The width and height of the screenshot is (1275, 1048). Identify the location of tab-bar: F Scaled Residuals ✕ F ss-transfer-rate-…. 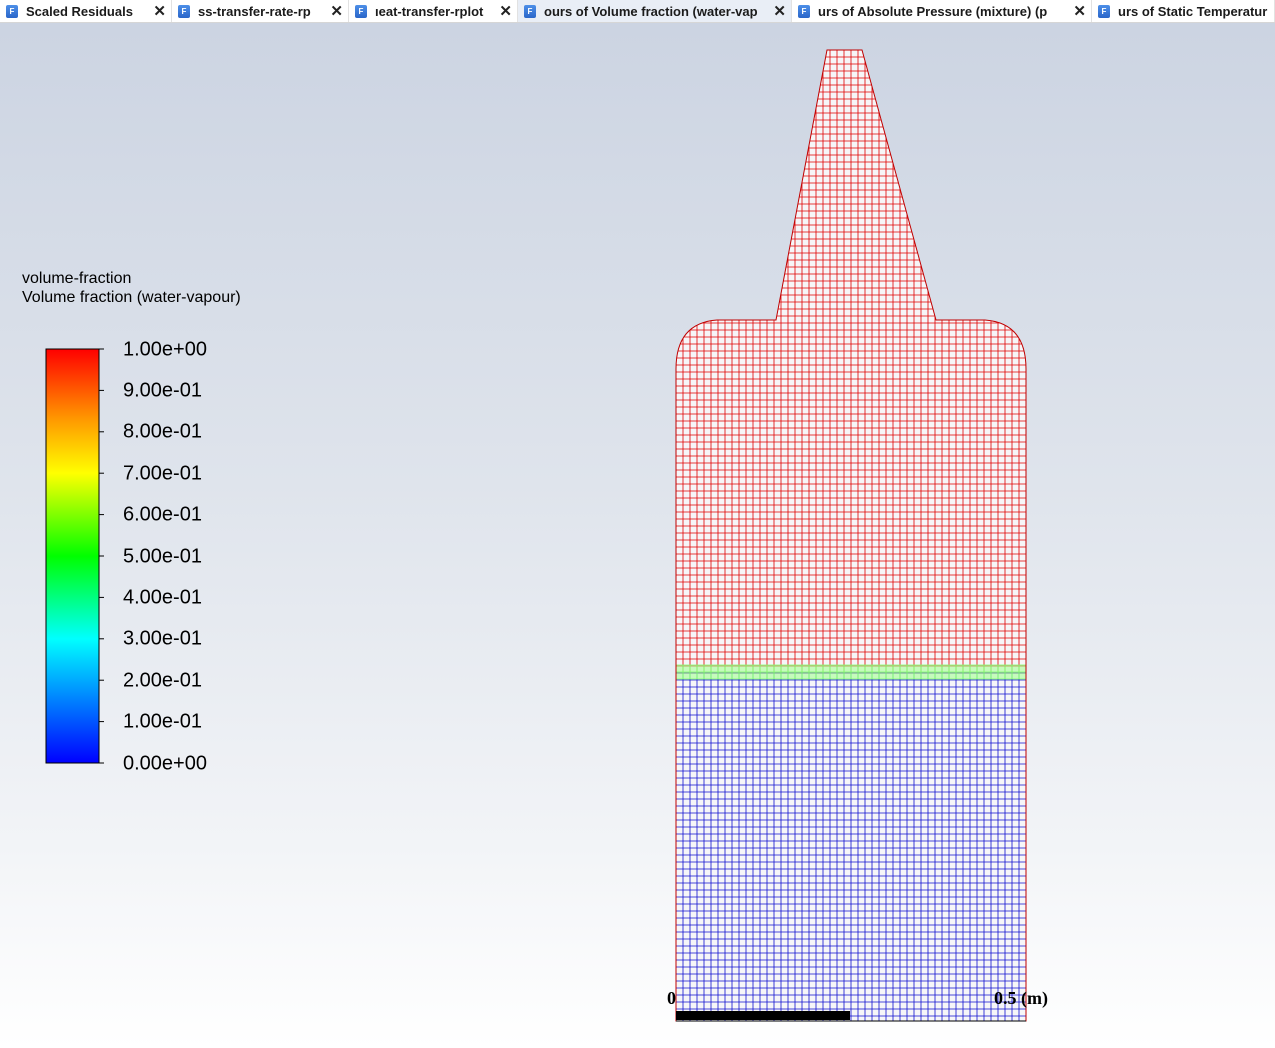
(637, 11).